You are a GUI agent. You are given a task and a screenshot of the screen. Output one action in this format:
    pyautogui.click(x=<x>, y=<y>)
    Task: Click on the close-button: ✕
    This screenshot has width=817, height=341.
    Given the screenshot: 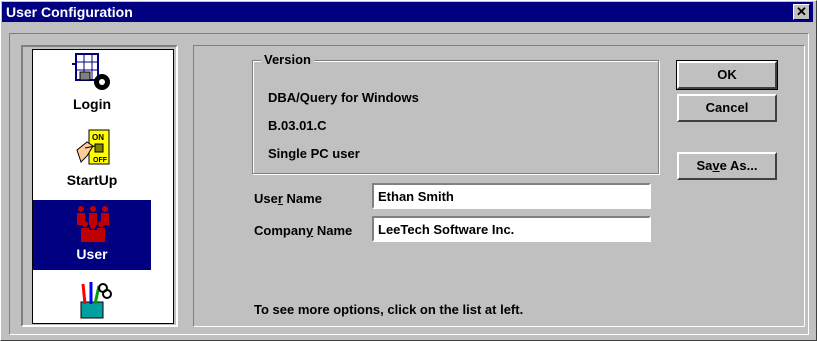 What is the action you would take?
    pyautogui.click(x=801, y=12)
    